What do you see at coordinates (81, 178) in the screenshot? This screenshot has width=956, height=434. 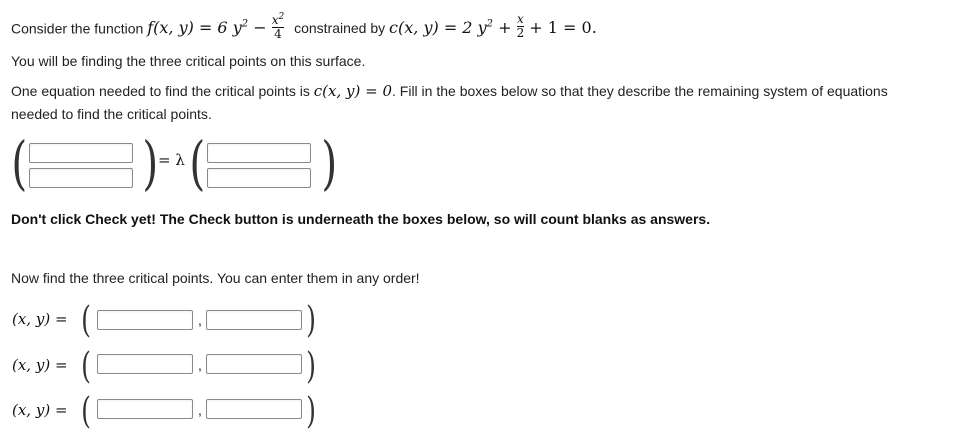 I see `grad-f-component-2-input` at bounding box center [81, 178].